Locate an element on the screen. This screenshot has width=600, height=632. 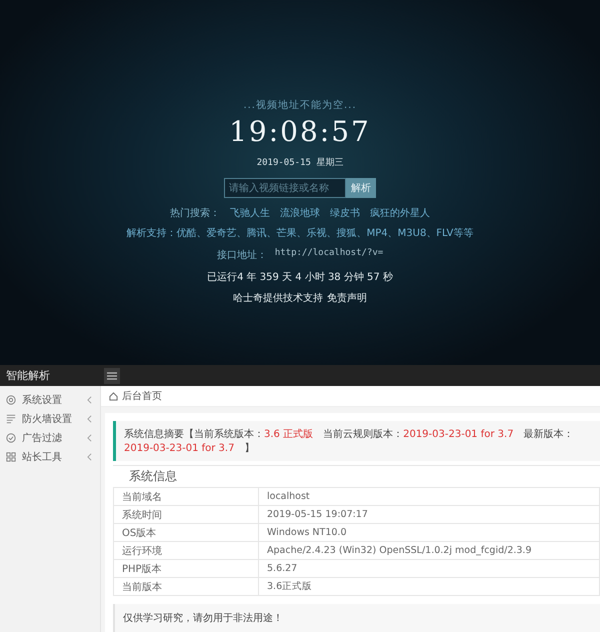
grid-icon is located at coordinates (11, 457).